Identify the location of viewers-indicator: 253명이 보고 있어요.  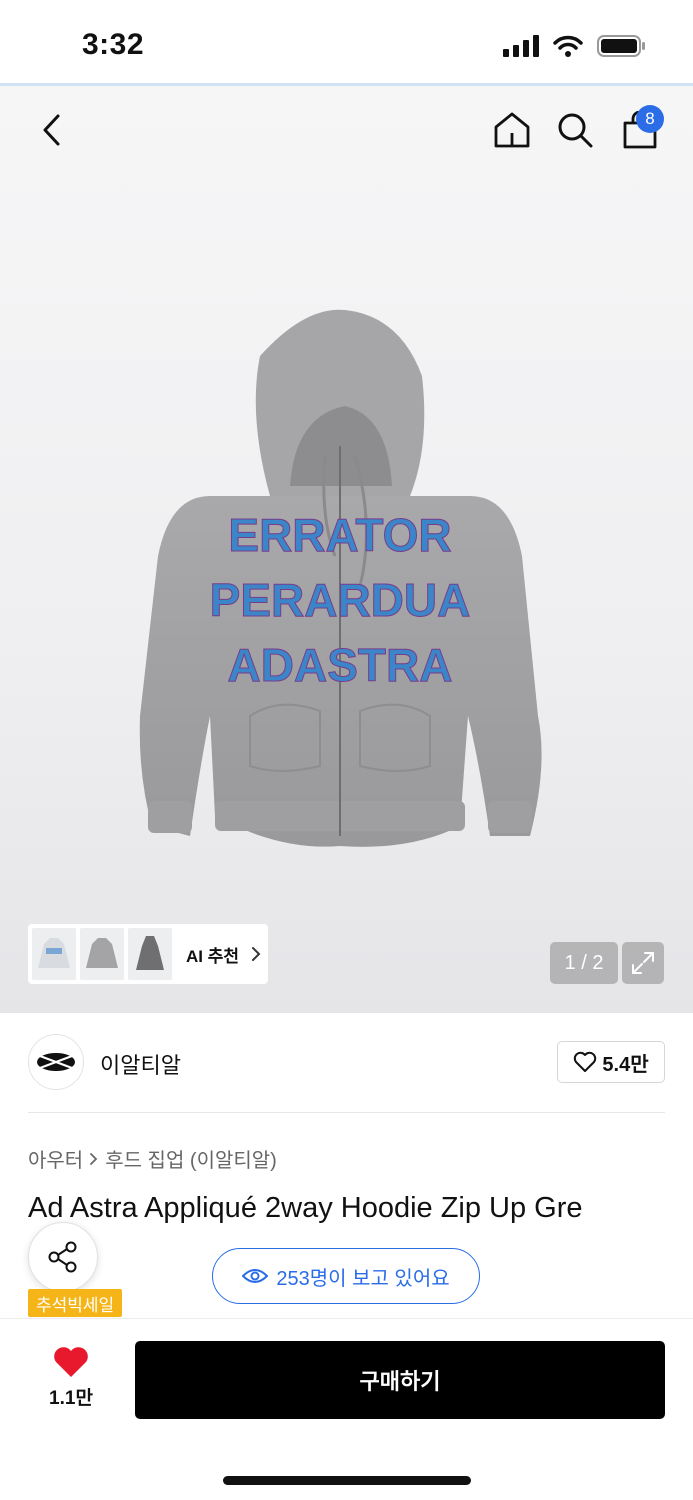
(346, 1276).